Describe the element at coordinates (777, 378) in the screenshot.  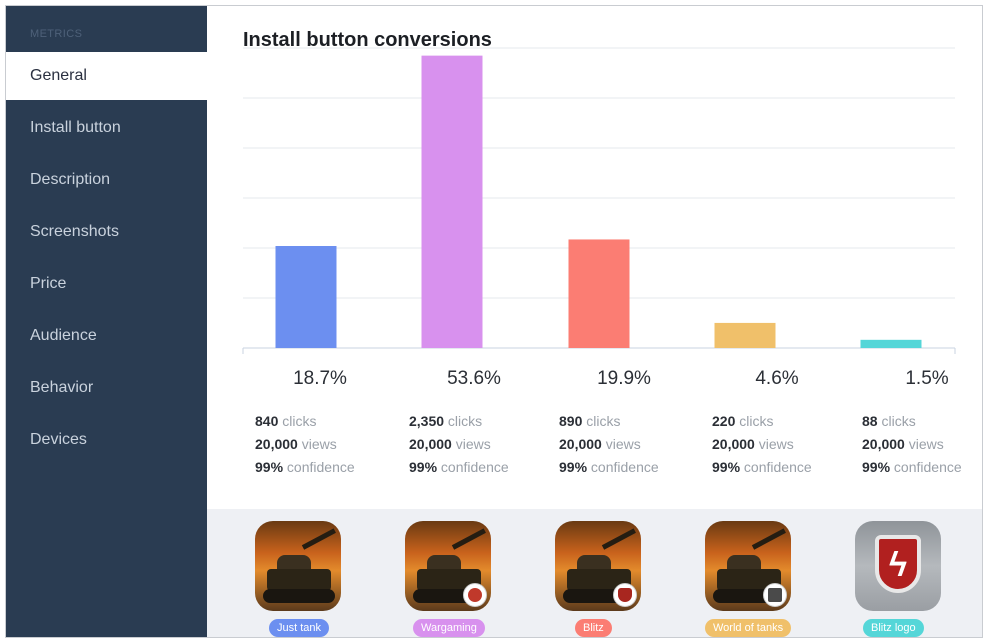
I see `stat-percent: 4.6%` at that location.